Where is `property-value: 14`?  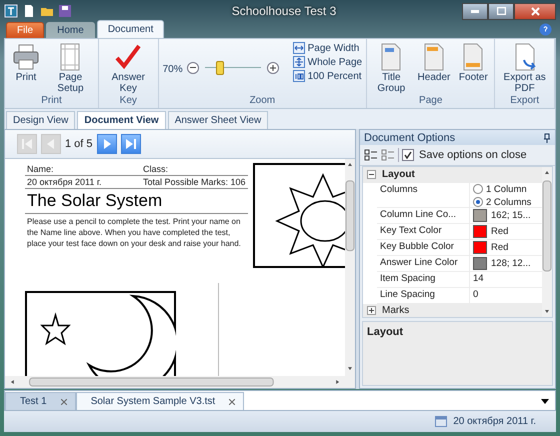
property-value: 14 is located at coordinates (506, 278).